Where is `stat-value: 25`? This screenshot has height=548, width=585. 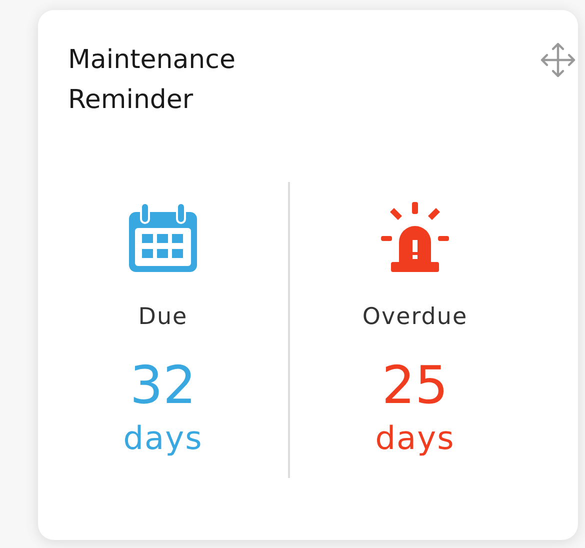 stat-value: 25 is located at coordinates (415, 386).